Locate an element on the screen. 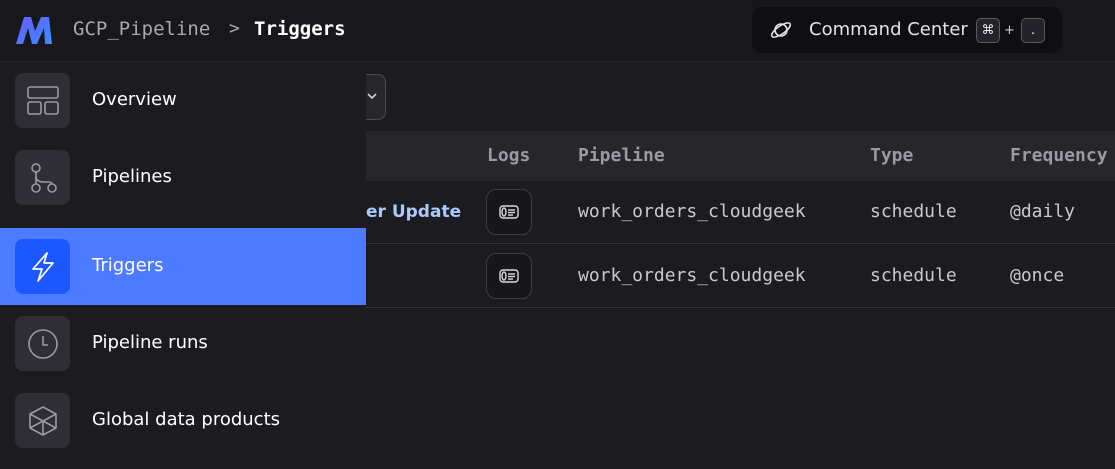 The image size is (1115, 469). command-center-button: Command Center ⌘ + . is located at coordinates (907, 30).